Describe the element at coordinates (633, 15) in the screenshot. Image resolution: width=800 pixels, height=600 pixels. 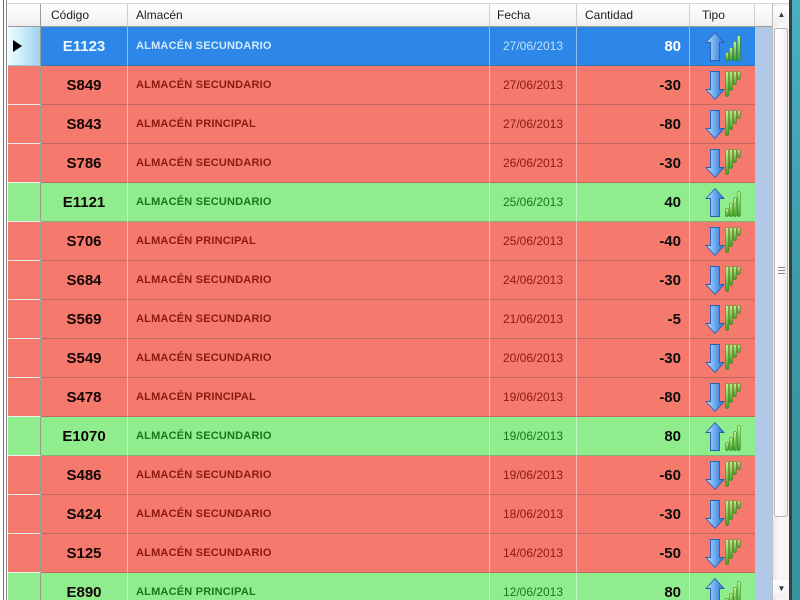
I see `column-header-cantidad: Cantidad` at that location.